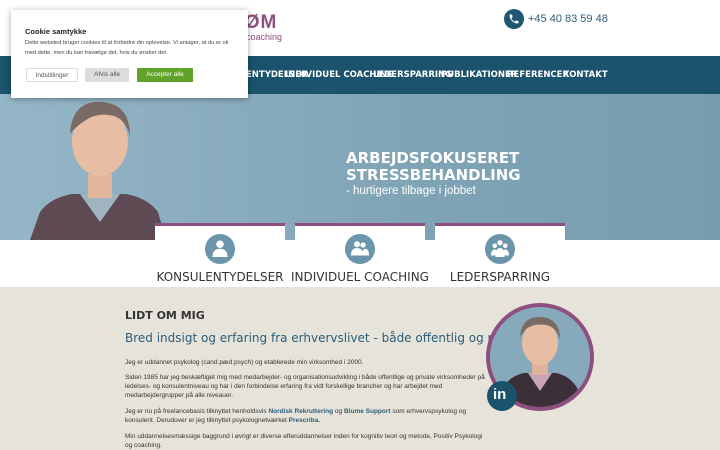 The height and width of the screenshot is (450, 720). Describe the element at coordinates (500, 249) in the screenshot. I see `team-icon` at that location.